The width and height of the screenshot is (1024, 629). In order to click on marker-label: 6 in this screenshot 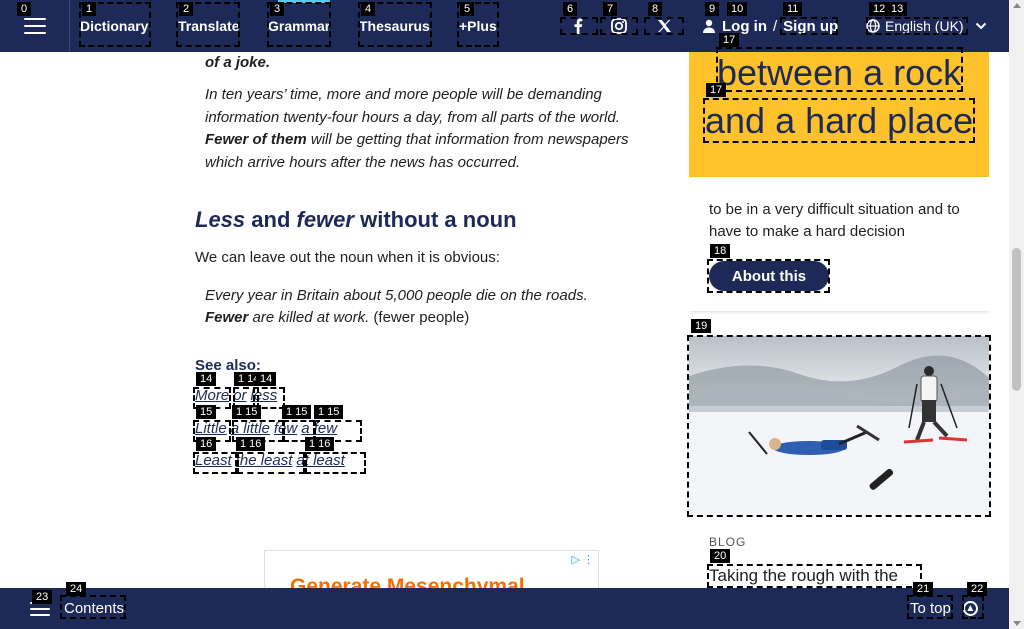, I will do `click(570, 9)`.